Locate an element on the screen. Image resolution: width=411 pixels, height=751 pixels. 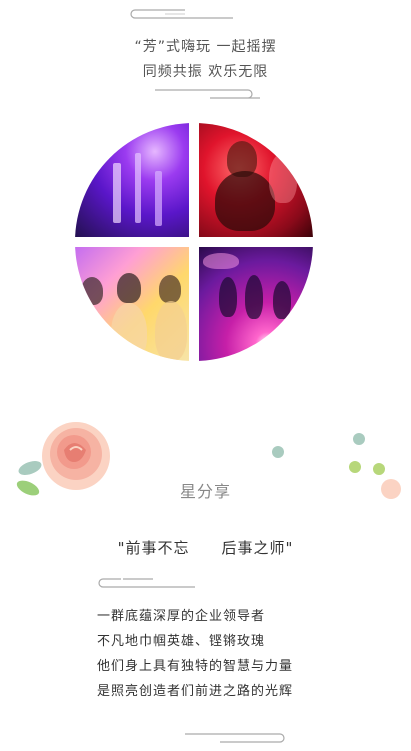
share-line-2: 不凡地巾帼英雄、铿锵玫瑰 is located at coordinates (181, 641).